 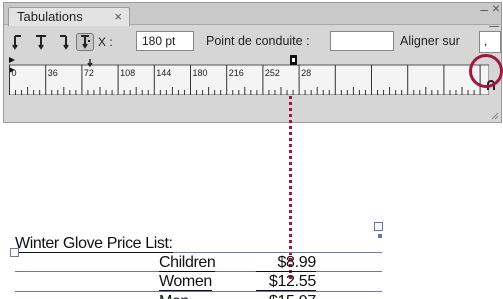 I want to click on left-justified-tab-icon, so click(x=16, y=42).